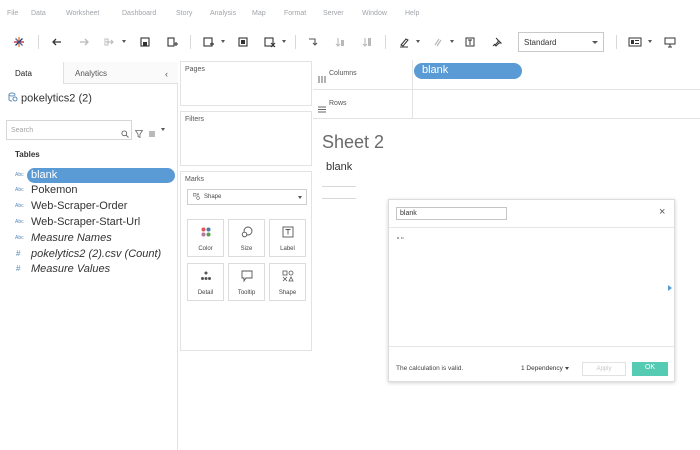 The width and height of the screenshot is (700, 450). I want to click on detail-button: Detail, so click(205, 282).